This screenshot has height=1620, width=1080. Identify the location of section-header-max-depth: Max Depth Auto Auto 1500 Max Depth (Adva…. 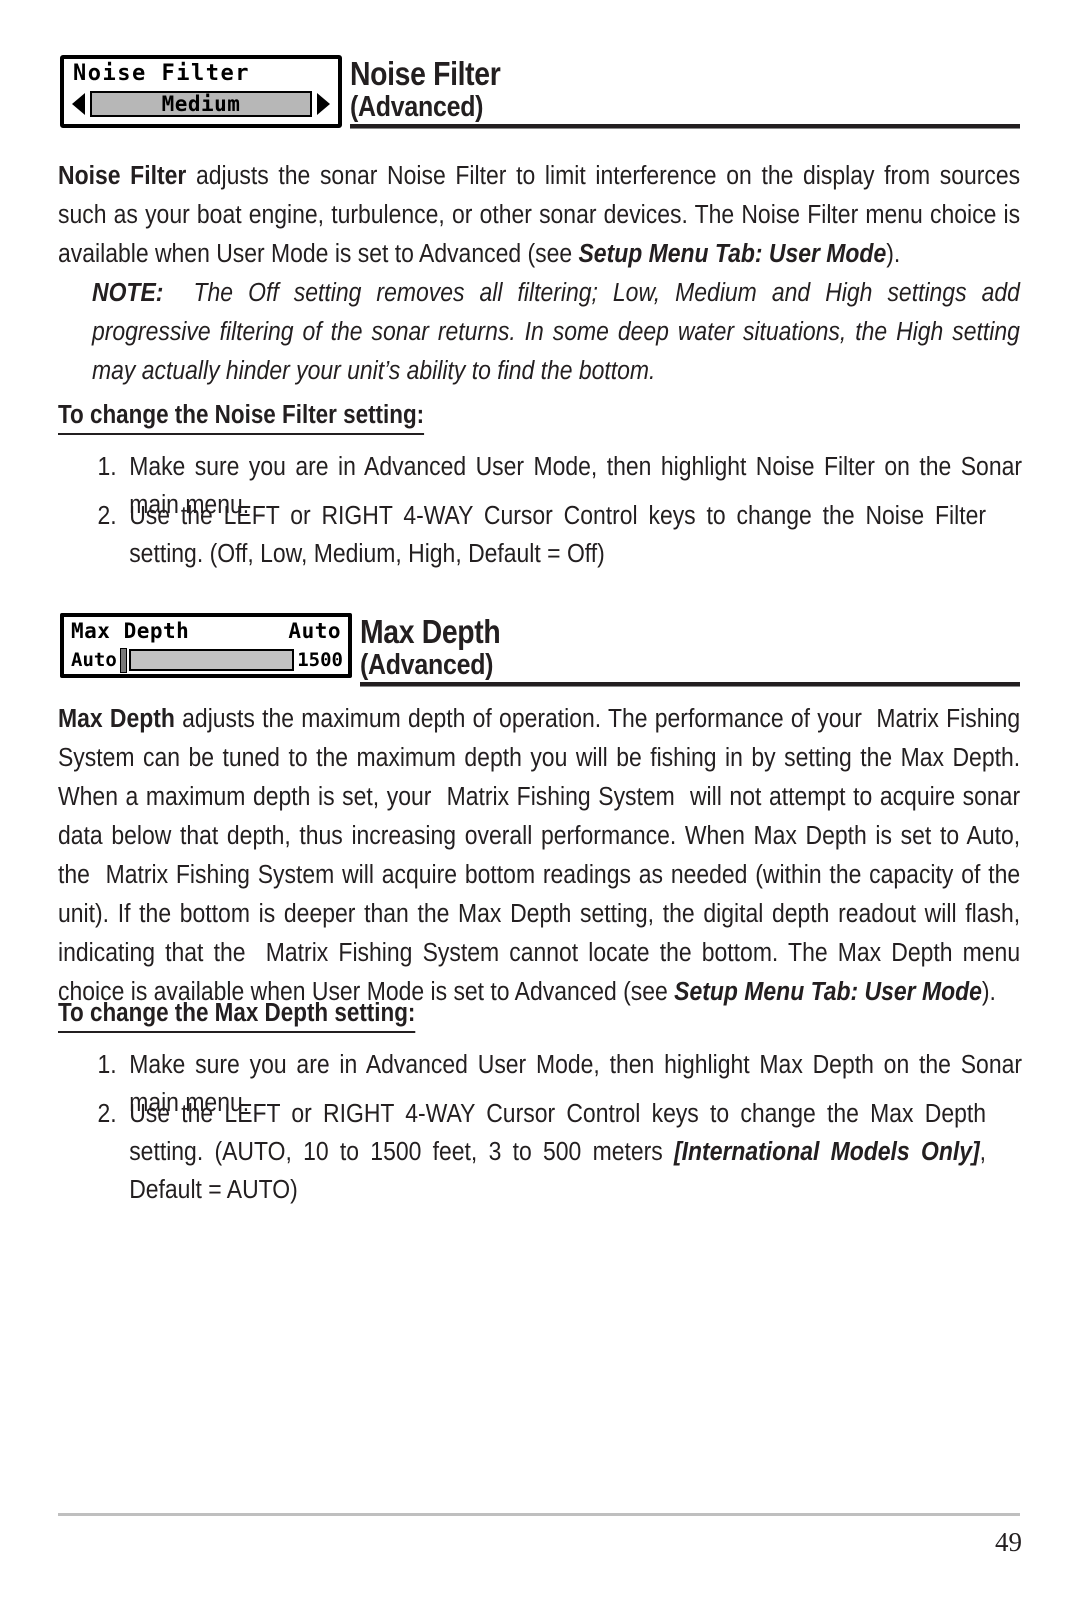
(540, 650).